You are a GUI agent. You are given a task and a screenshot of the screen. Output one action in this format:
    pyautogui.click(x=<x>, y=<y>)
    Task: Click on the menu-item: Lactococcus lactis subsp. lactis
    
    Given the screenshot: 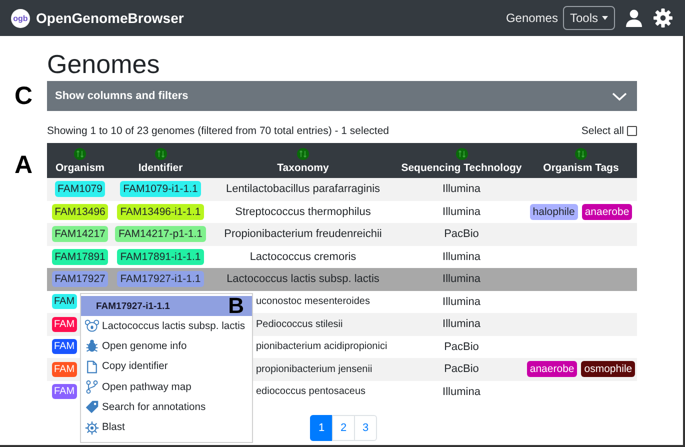 What is the action you would take?
    pyautogui.click(x=166, y=326)
    